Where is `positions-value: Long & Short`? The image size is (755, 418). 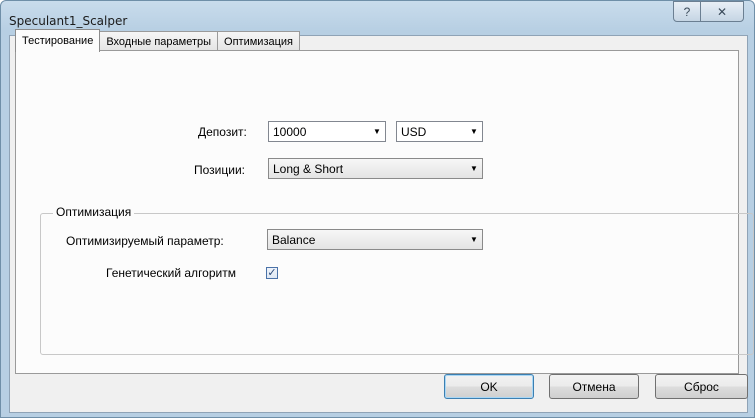 positions-value: Long & Short is located at coordinates (308, 168).